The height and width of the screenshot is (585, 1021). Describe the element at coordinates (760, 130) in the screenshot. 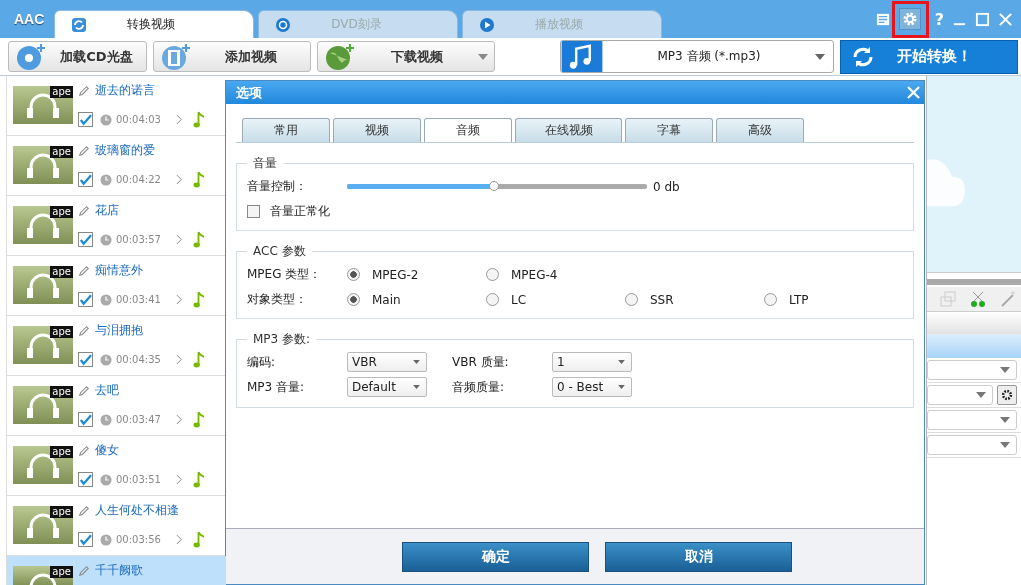

I see `options-tab: 高级` at that location.